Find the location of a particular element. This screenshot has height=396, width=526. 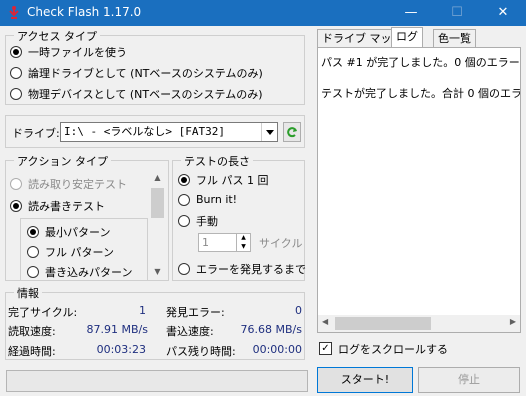

pattern-option-label: 書き込みパターン is located at coordinates (89, 272).